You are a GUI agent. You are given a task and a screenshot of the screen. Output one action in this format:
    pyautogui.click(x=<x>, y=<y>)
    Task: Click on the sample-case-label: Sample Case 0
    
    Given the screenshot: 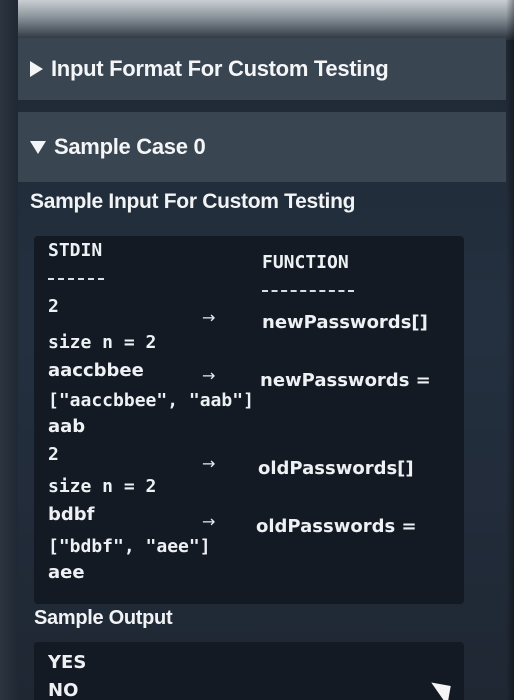 What is the action you would take?
    pyautogui.click(x=130, y=146)
    